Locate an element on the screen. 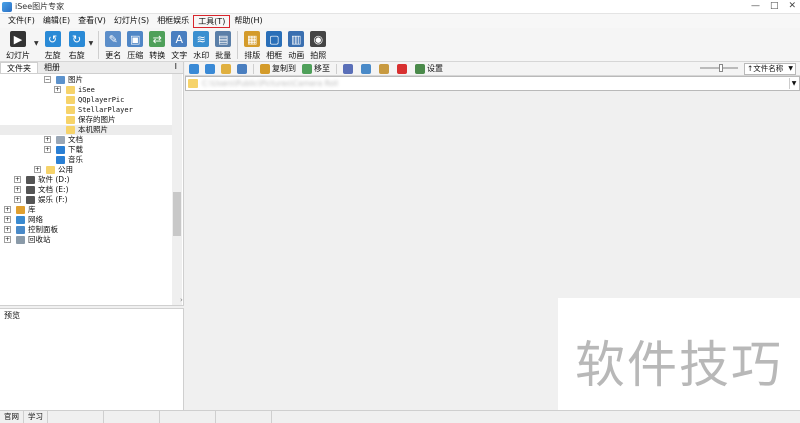 The width and height of the screenshot is (800, 423). menu-slideshow: 幻灯片(S) is located at coordinates (131, 21).